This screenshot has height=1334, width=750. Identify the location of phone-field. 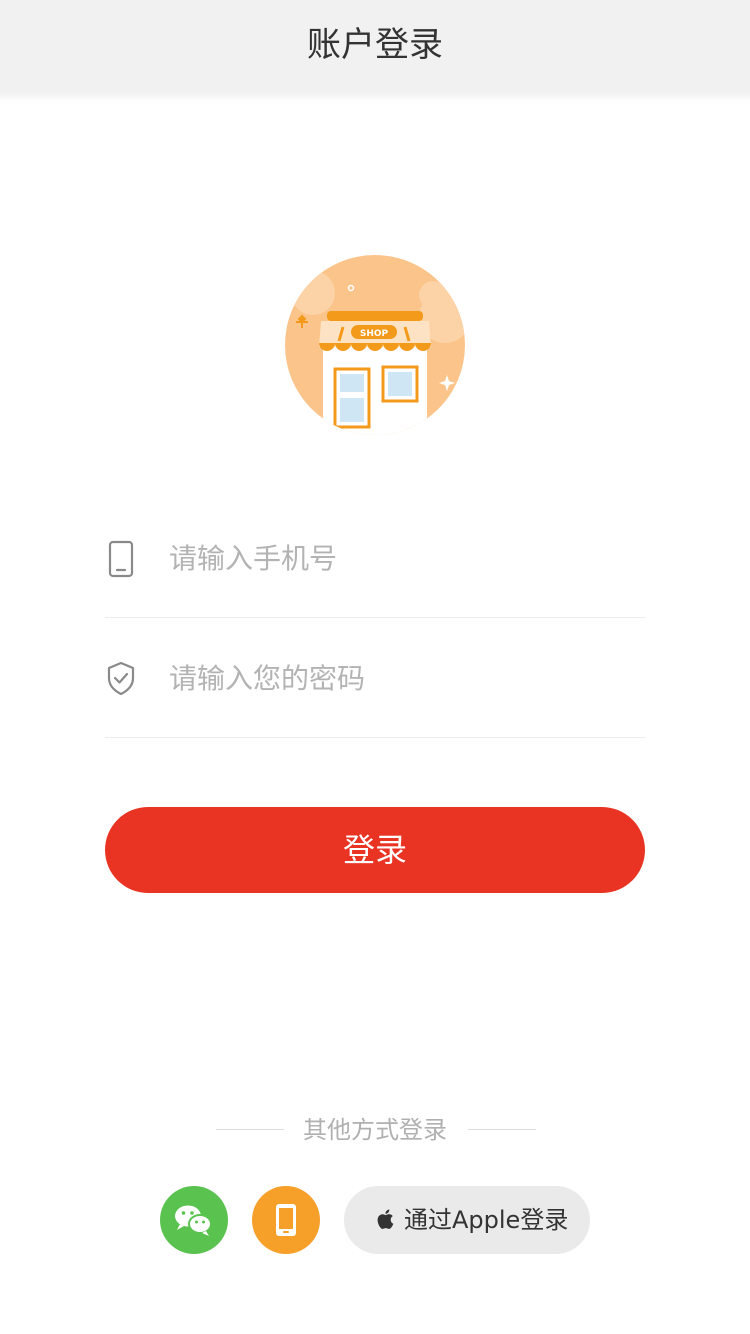
(375, 557).